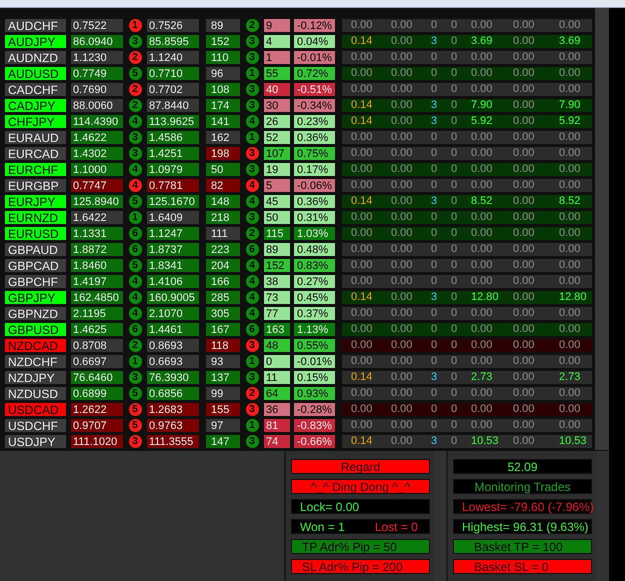  What do you see at coordinates (35, 329) in the screenshot?
I see `symbol-button: GBPUSD` at bounding box center [35, 329].